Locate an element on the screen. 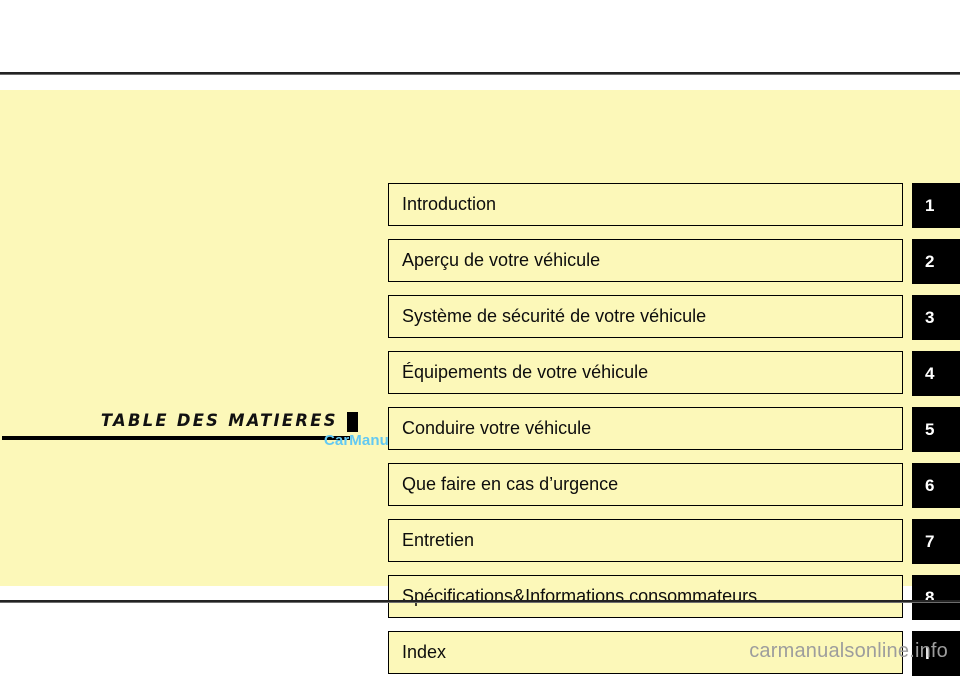 Image resolution: width=960 pixels, height=676 pixels. list-item: Équipements de votre véhicule 4 is located at coordinates (674, 373).